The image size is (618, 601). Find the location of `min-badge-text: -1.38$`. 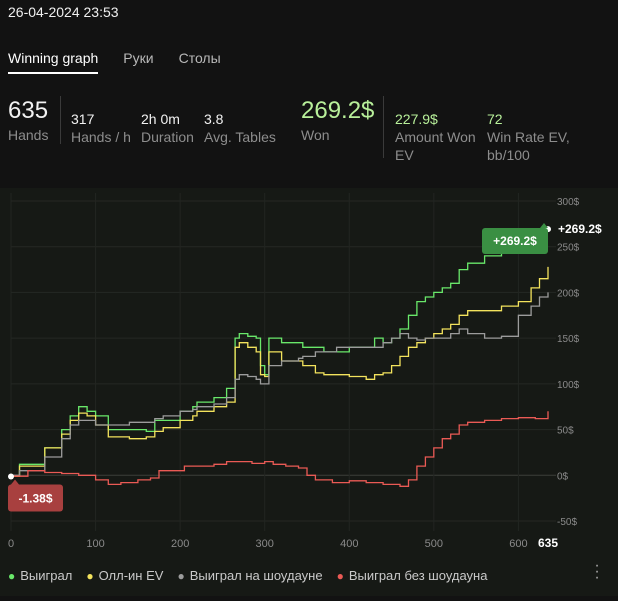

min-badge-text: -1.38$ is located at coordinates (35, 499).